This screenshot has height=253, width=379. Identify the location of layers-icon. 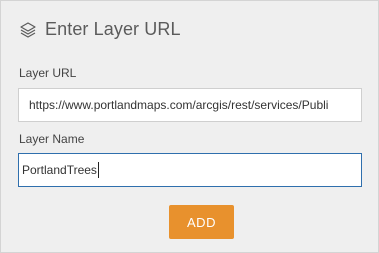
(28, 30).